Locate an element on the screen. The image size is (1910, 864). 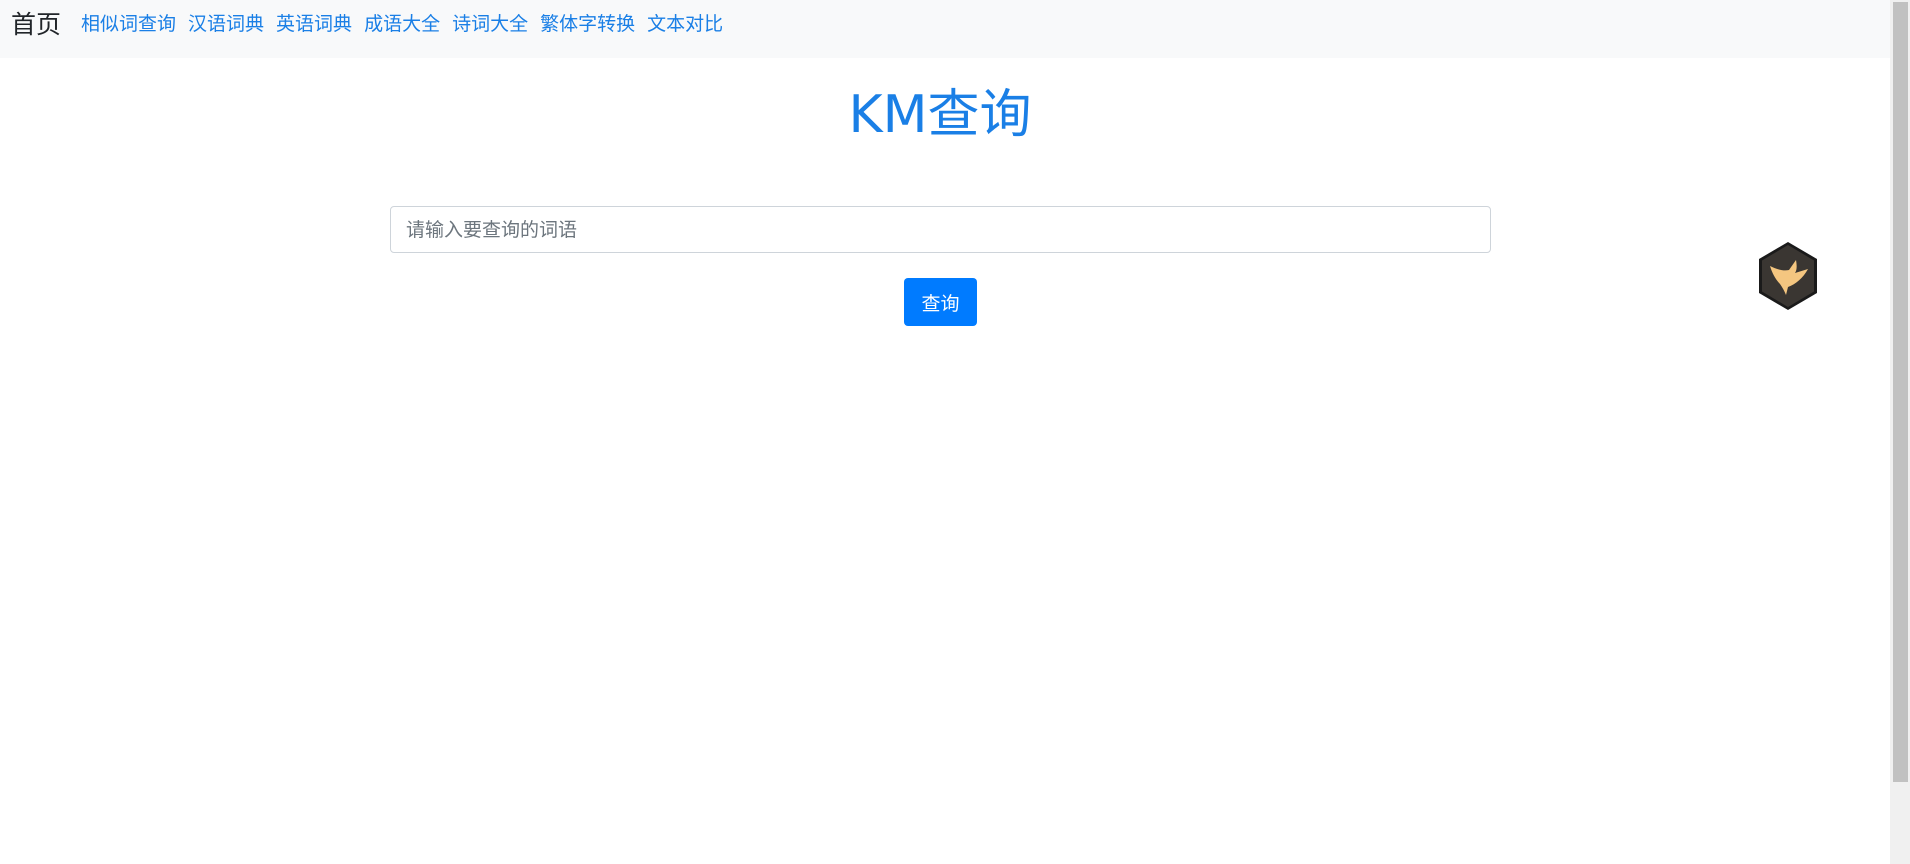
nav-links: 相似词查询 汉语词典 英语词典 成语大全 诗词大全 繁体字转换 文本对比 is located at coordinates (408, 24).